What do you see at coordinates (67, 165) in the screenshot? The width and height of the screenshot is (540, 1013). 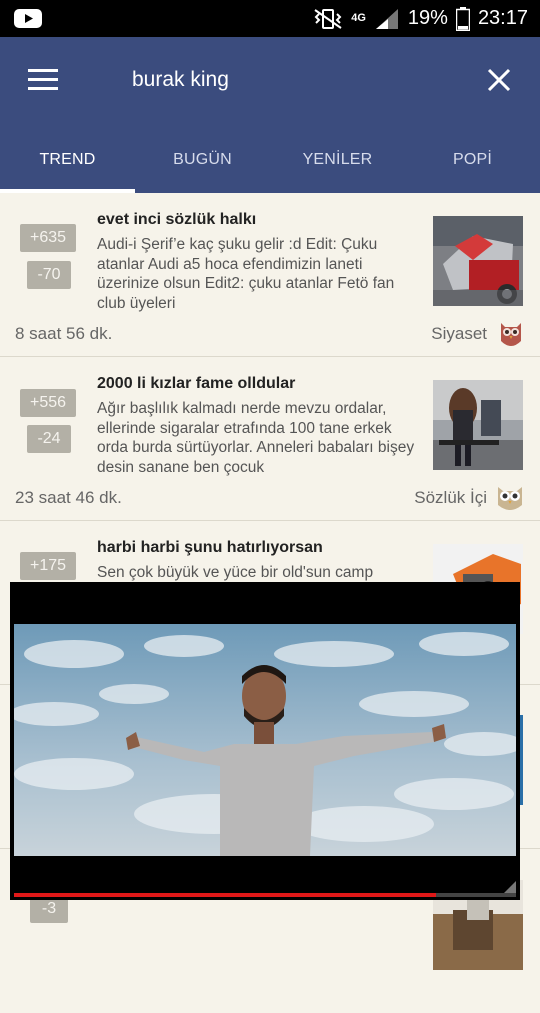 I see `tab-trend: TREND` at bounding box center [67, 165].